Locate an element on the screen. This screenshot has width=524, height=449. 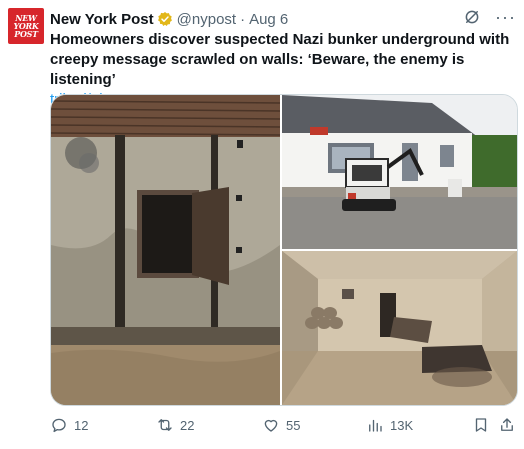
avatar-logo-text: NEW YORK POST is located at coordinates (26, 26).